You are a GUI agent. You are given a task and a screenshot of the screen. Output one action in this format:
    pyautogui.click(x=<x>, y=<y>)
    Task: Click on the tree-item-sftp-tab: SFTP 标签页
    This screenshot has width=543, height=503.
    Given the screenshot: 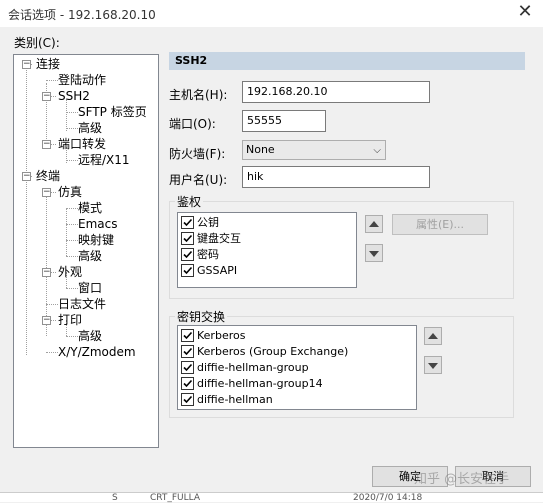 What is the action you would take?
    pyautogui.click(x=112, y=112)
    